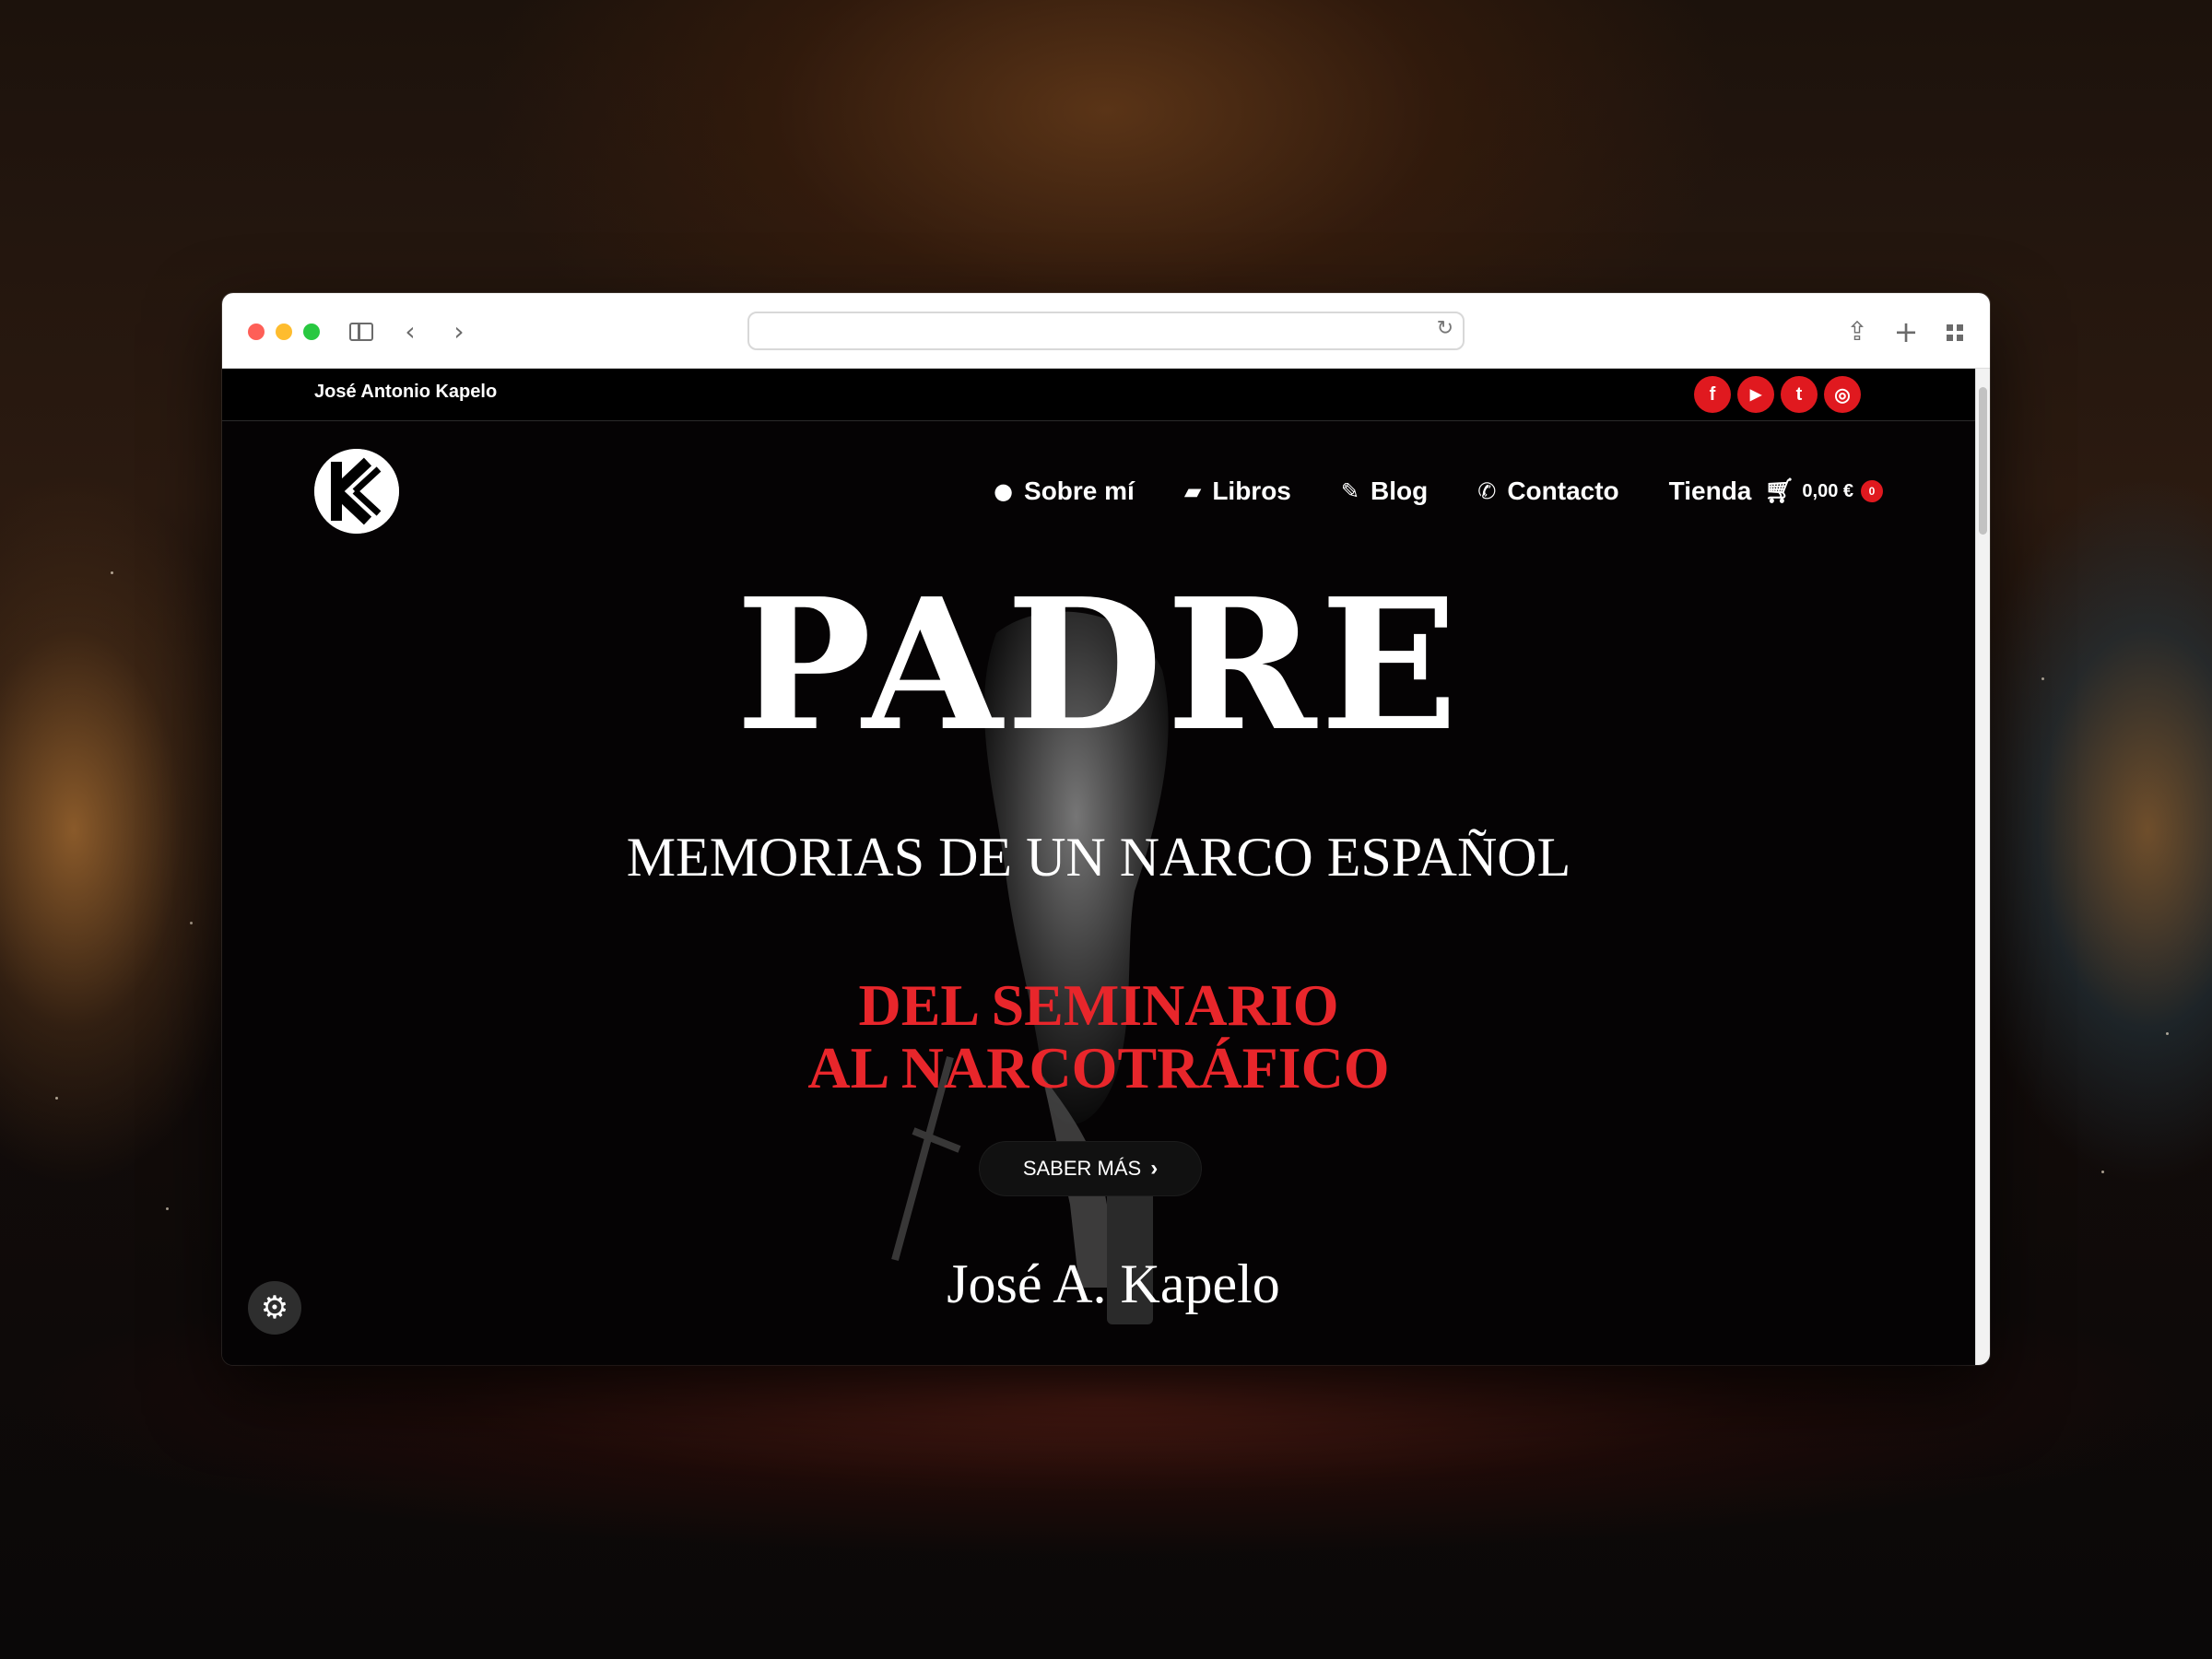  Describe the element at coordinates (1755, 394) in the screenshot. I see `youtube-icon: ▶` at that location.